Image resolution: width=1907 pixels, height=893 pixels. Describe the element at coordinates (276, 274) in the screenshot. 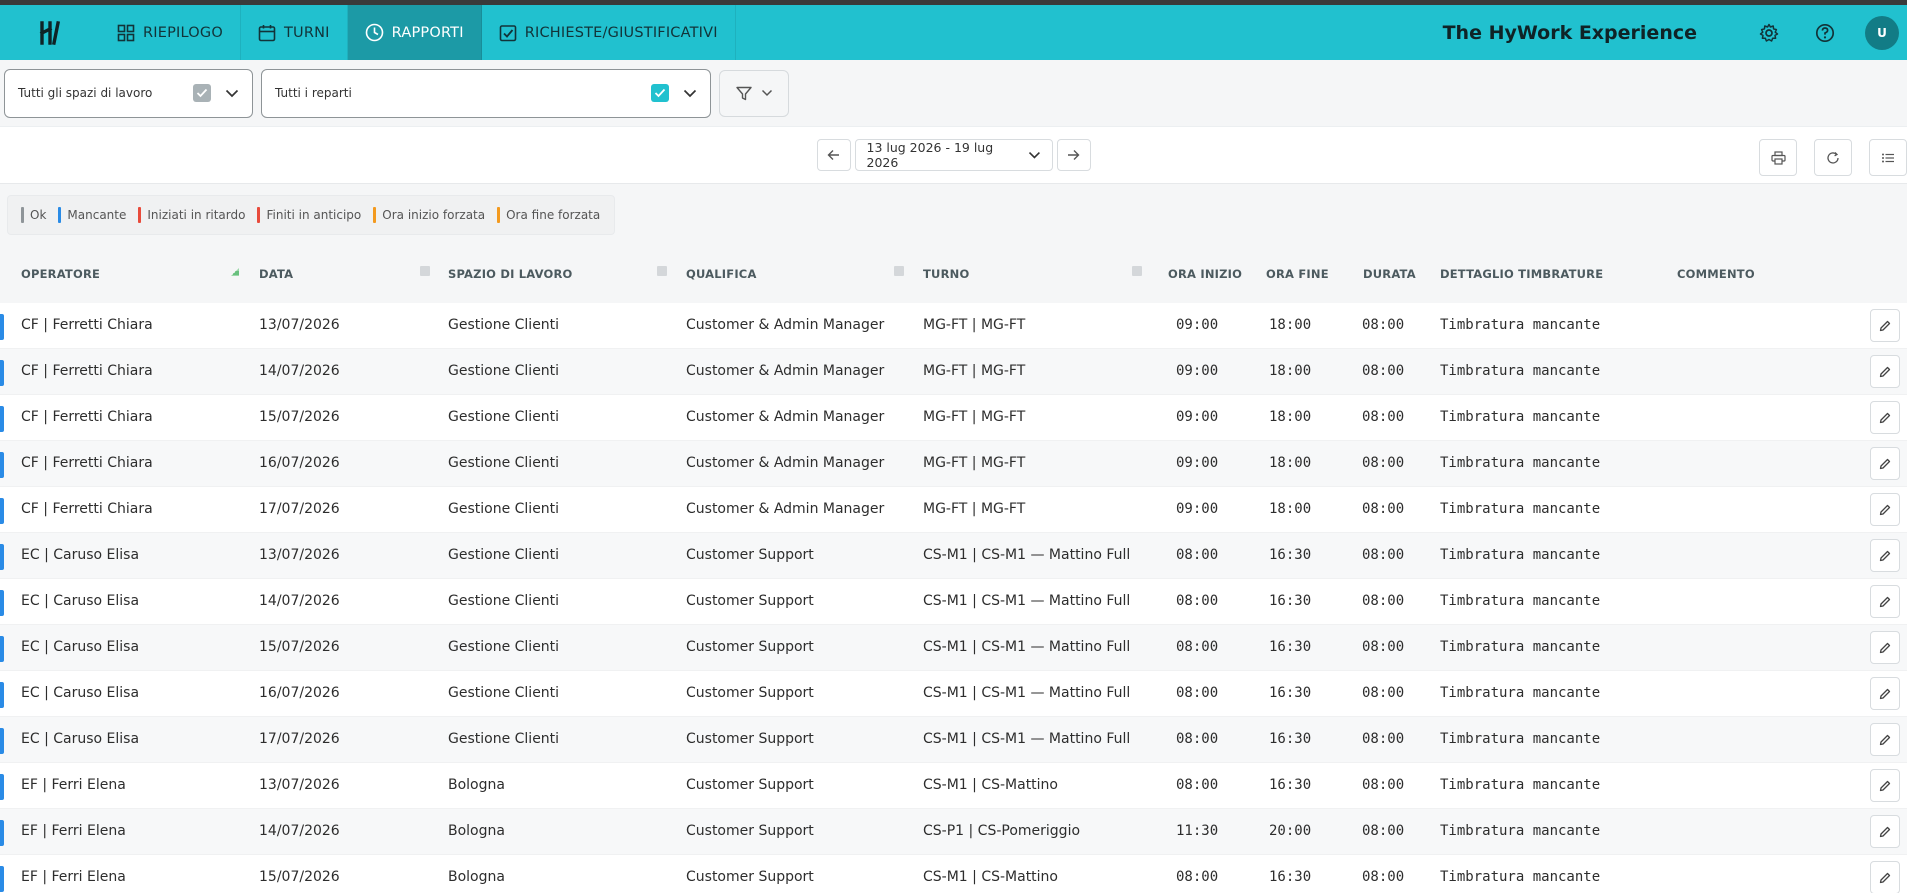

I see `column-header-data: DATA` at that location.